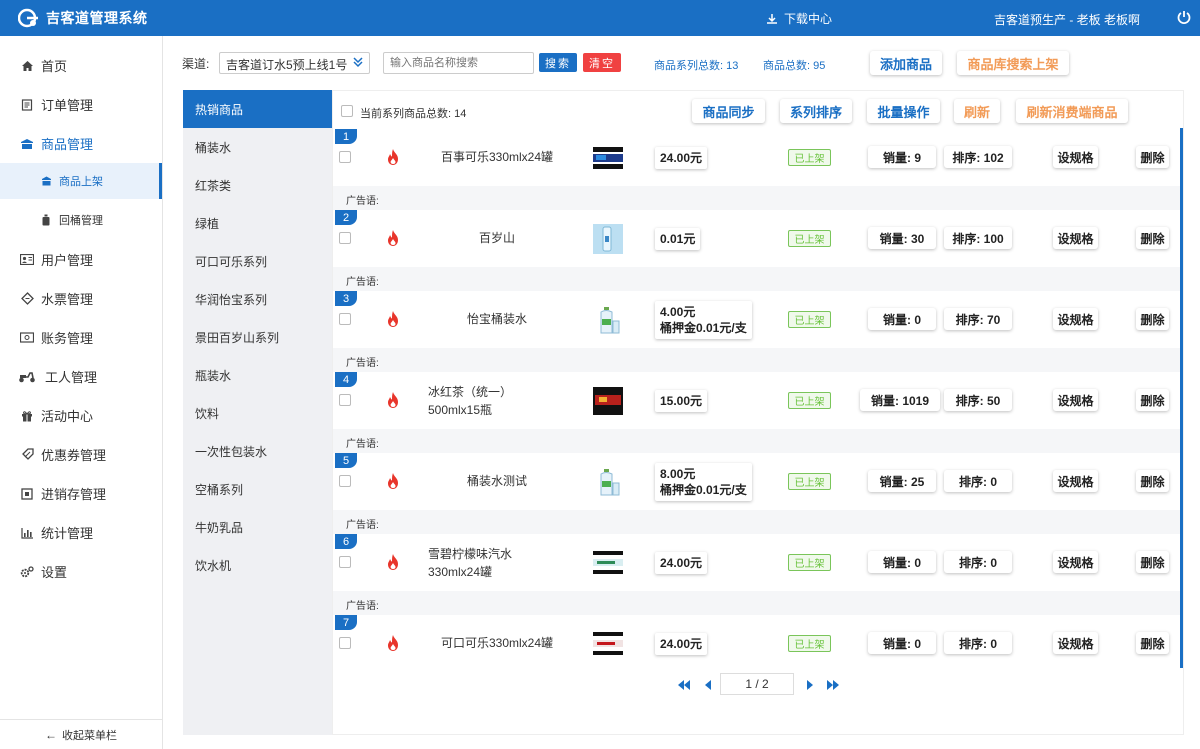 Image resolution: width=1200 pixels, height=749 pixels. I want to click on sales-count: 销量: 30, so click(902, 238).